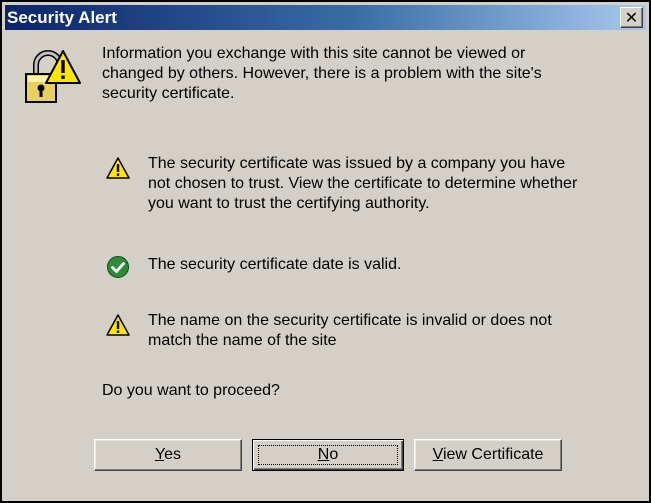 The width and height of the screenshot is (651, 503). I want to click on close-button: ✕, so click(631, 17).